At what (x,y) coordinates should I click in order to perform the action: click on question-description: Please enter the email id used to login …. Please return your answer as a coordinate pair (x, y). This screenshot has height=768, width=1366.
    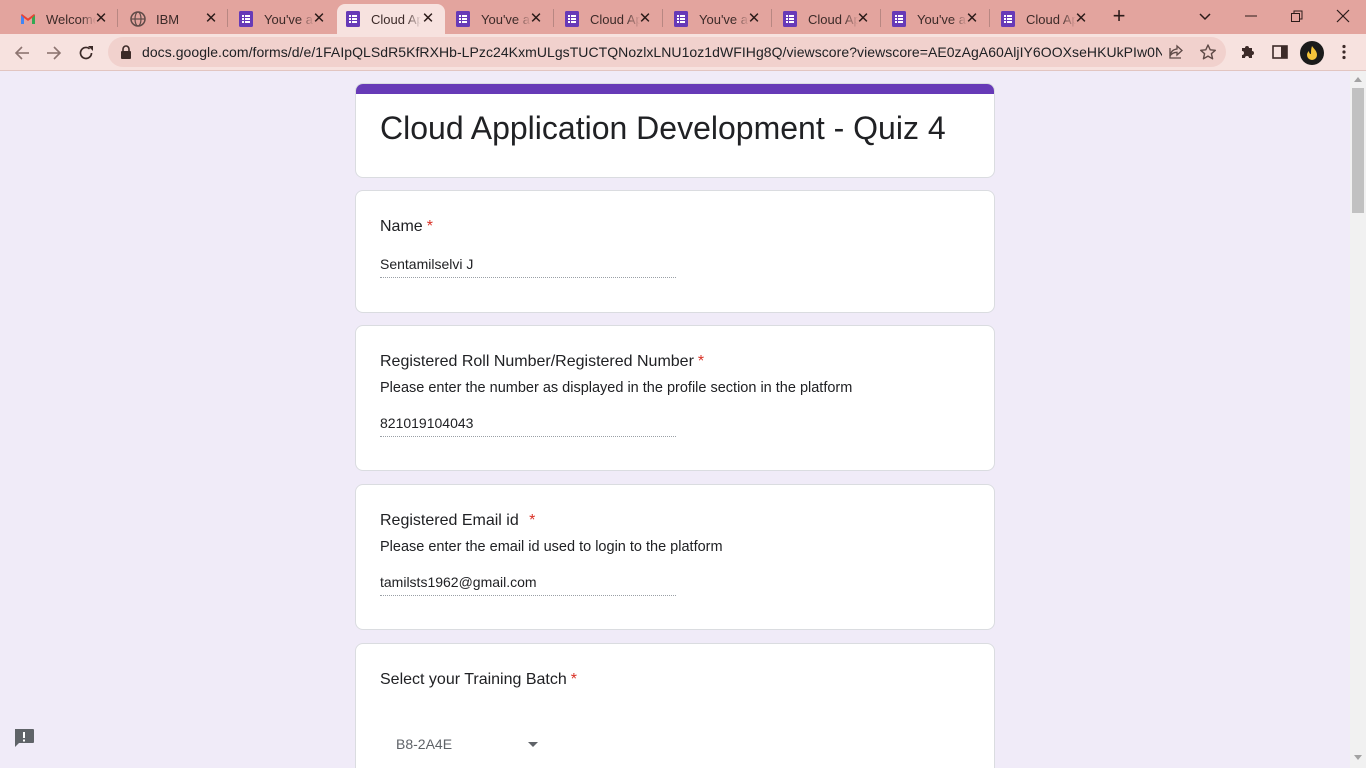
    Looking at the image, I should click on (551, 547).